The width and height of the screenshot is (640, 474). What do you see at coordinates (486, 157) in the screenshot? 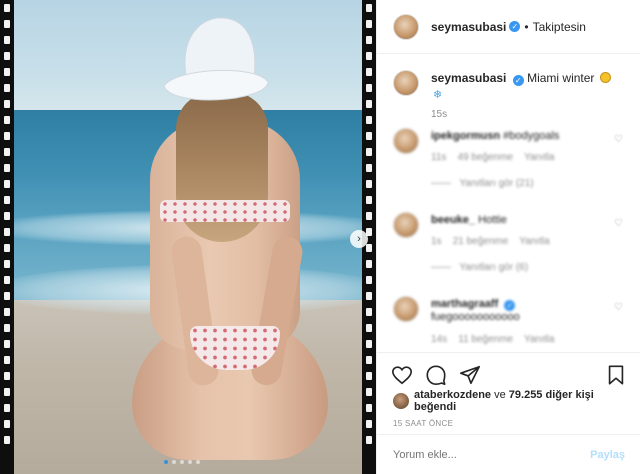
I see `comment-likes: 49 beğenme` at bounding box center [486, 157].